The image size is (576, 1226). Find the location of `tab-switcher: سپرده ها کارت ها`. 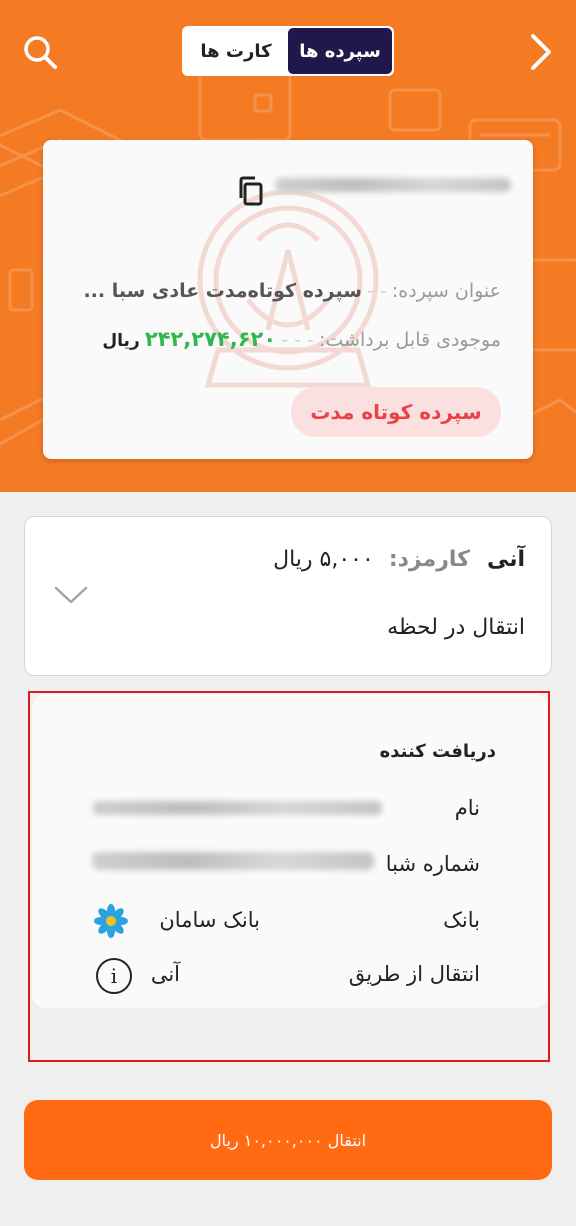

tab-switcher: سپرده ها کارت ها is located at coordinates (288, 51).